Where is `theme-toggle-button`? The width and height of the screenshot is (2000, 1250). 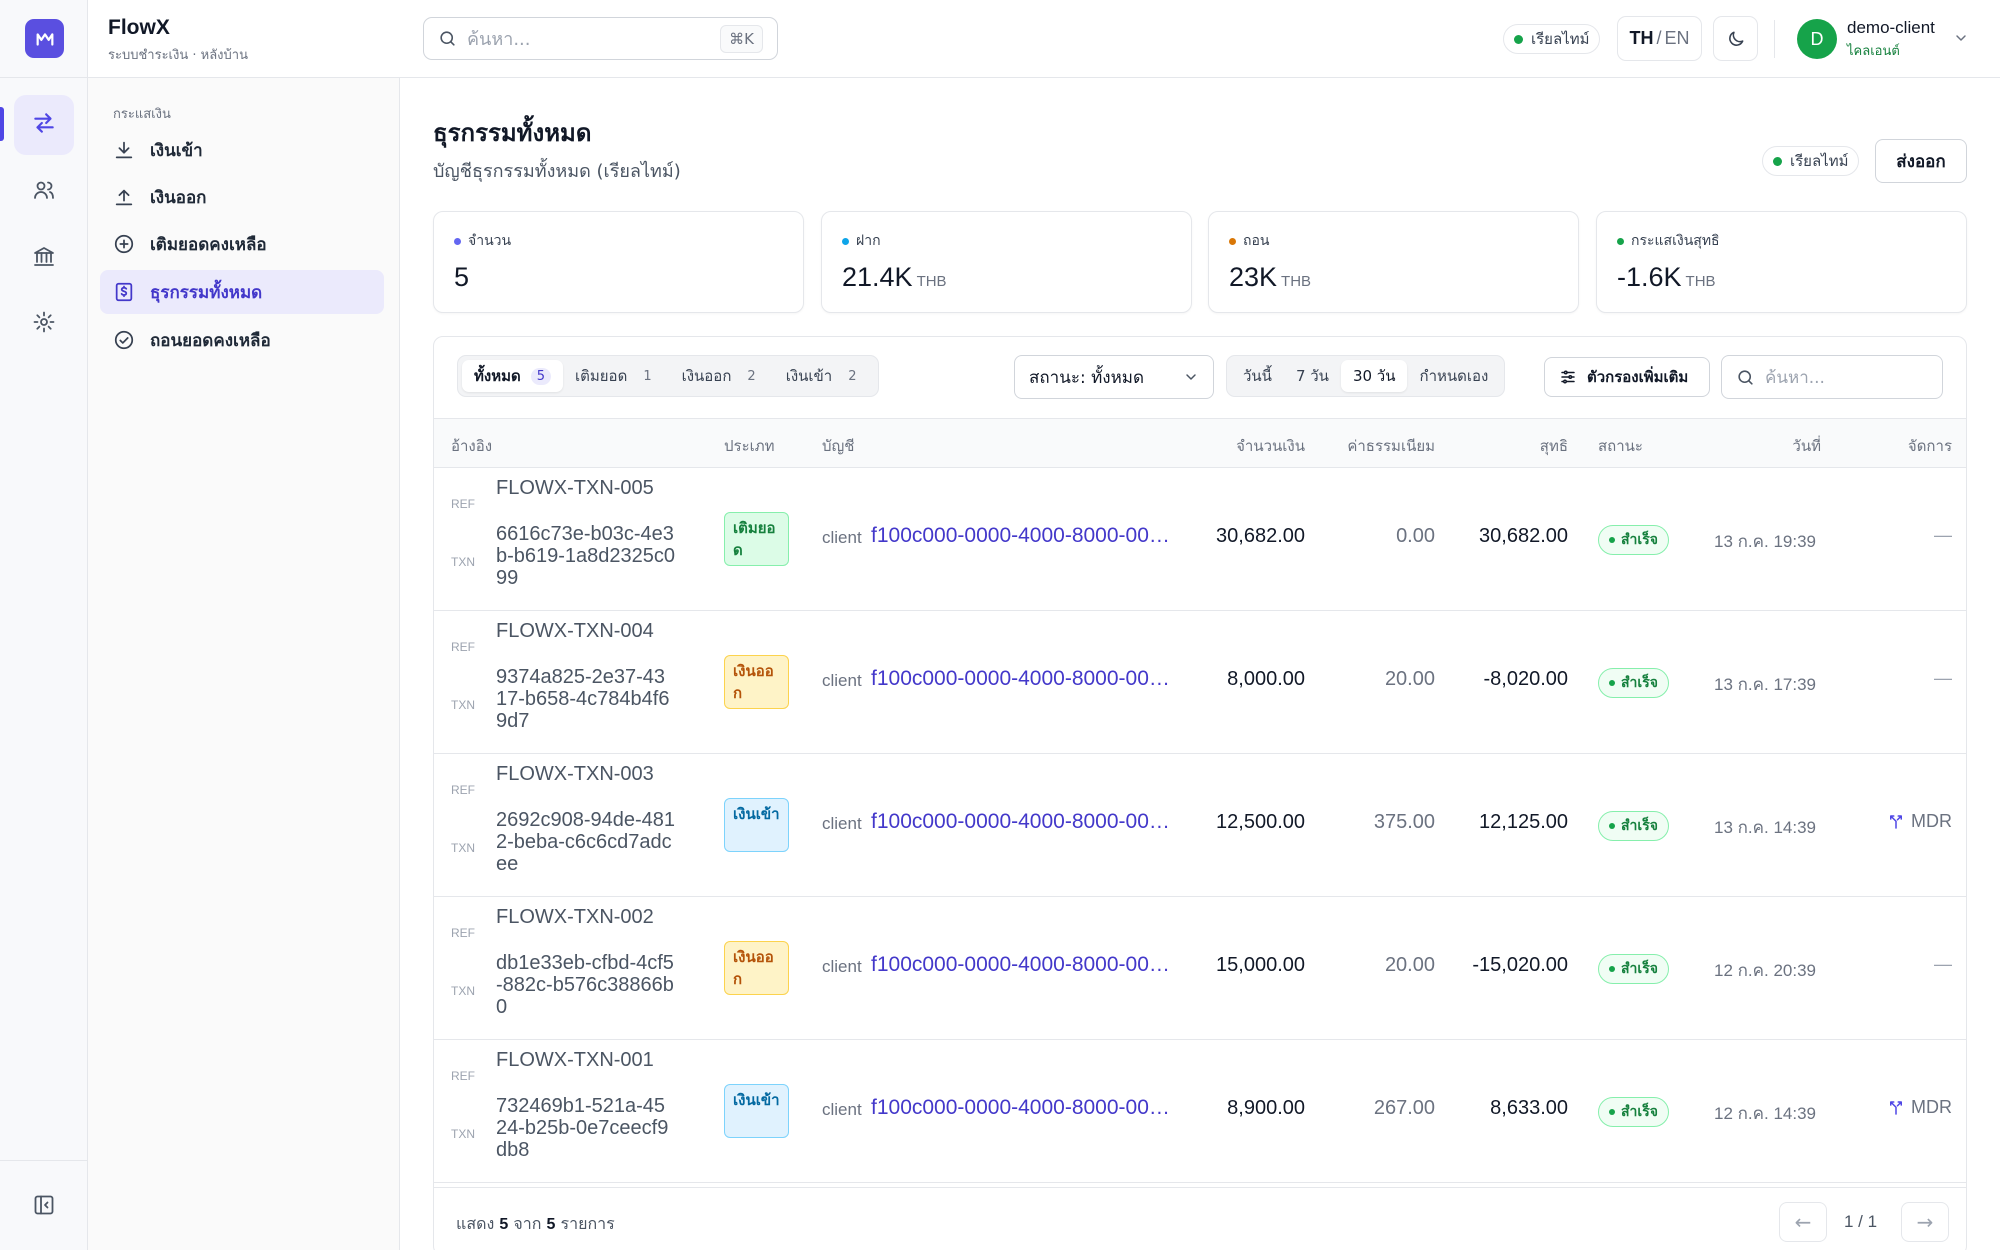
theme-toggle-button is located at coordinates (1735, 38).